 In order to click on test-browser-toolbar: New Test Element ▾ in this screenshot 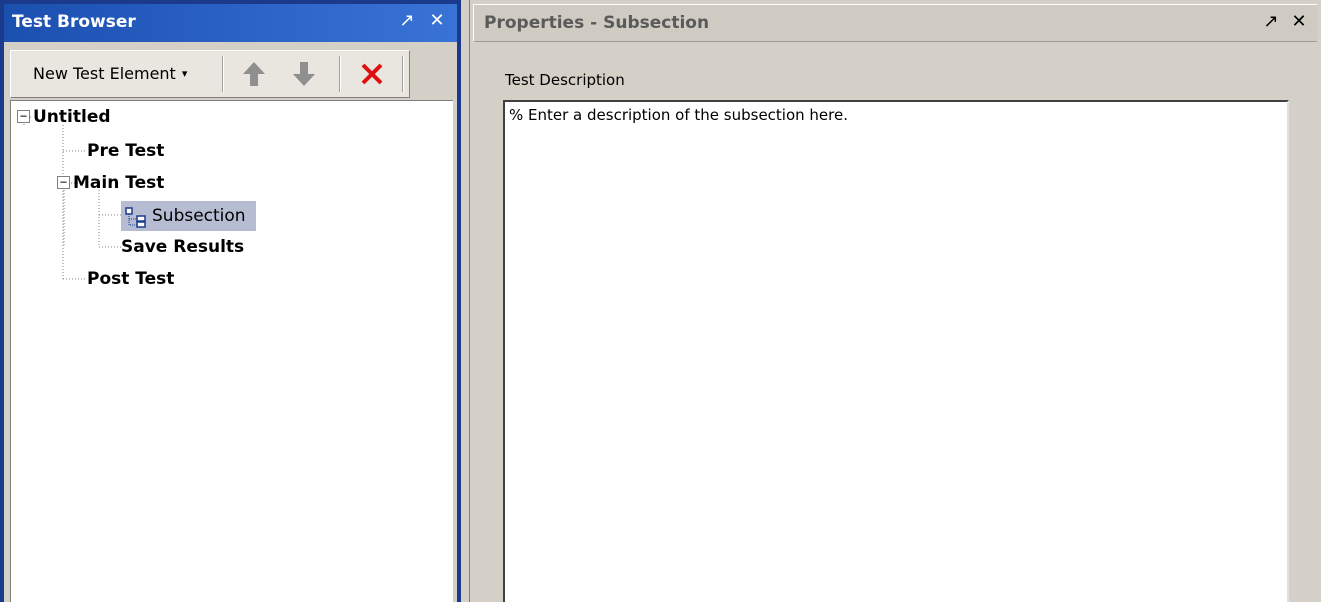, I will do `click(210, 74)`.